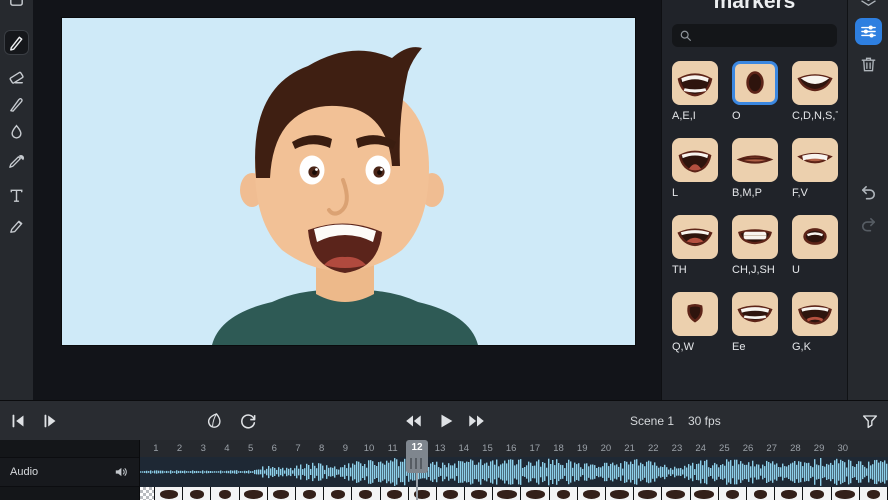 This screenshot has width=888, height=500. I want to click on mouth-thumb-ee, so click(755, 314).